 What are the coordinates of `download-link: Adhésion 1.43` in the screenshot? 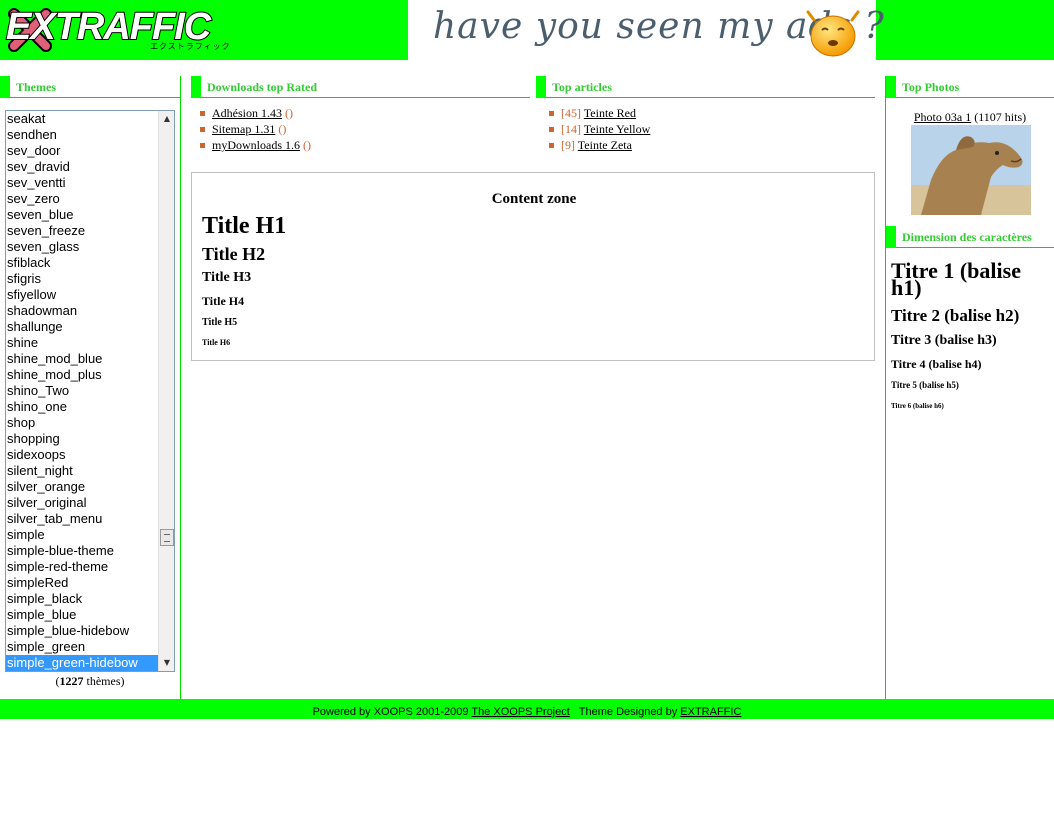 It's located at (247, 113).